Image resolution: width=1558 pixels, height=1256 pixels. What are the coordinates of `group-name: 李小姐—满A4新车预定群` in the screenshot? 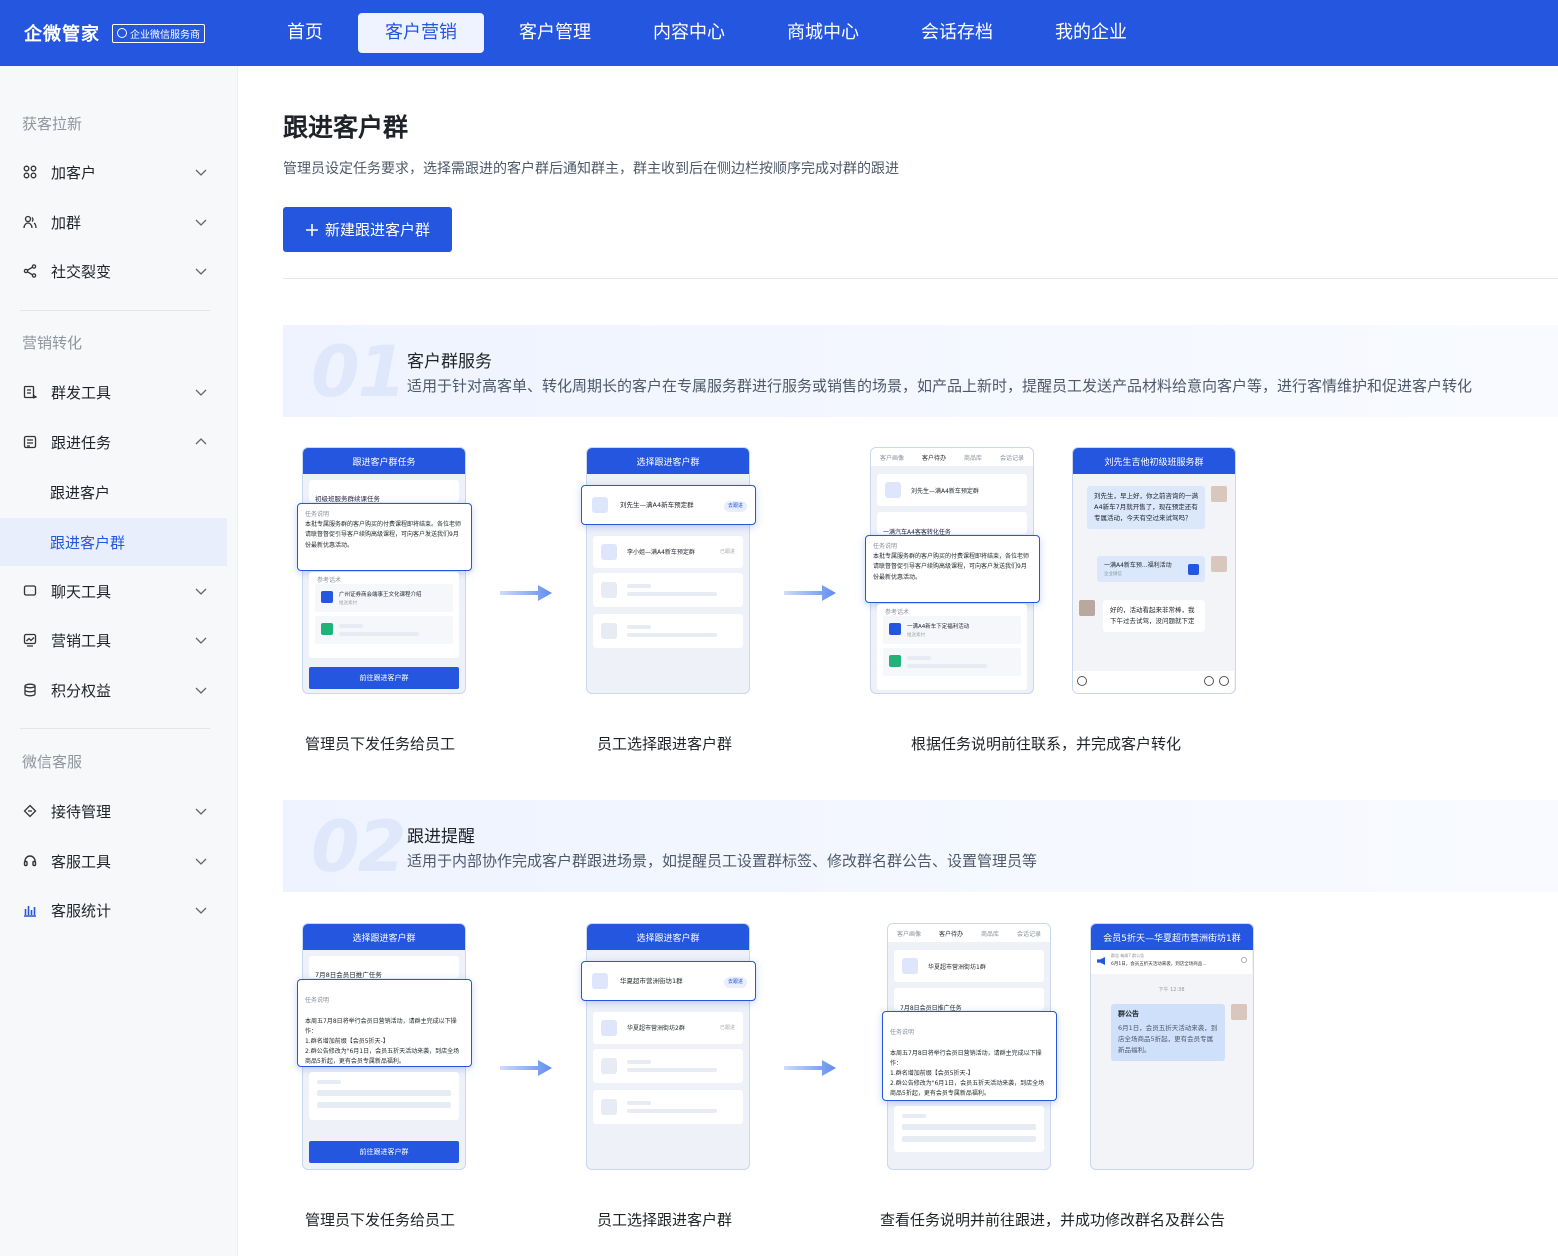 It's located at (661, 552).